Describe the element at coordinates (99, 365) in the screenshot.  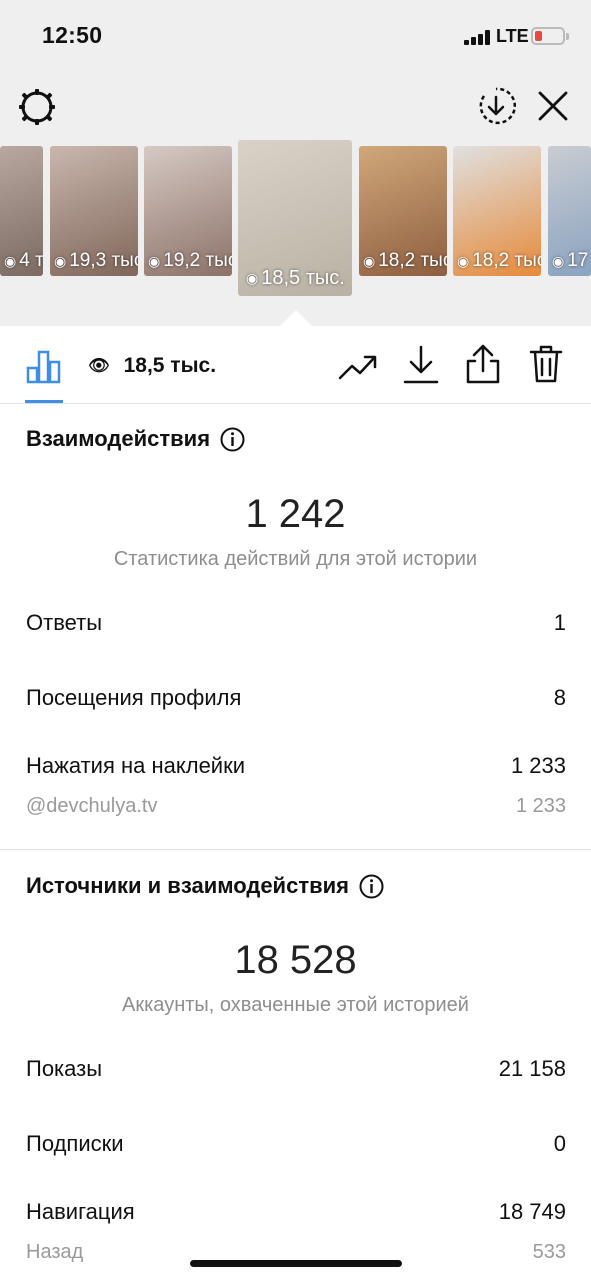
I see `eye-icon: 👁` at that location.